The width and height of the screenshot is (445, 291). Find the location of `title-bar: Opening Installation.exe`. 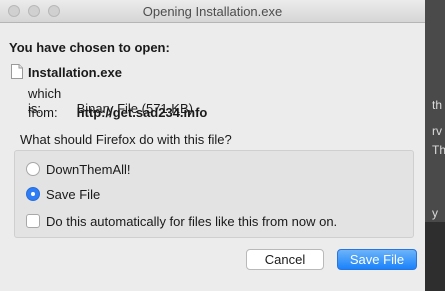

title-bar: Opening Installation.exe is located at coordinates (212, 11).